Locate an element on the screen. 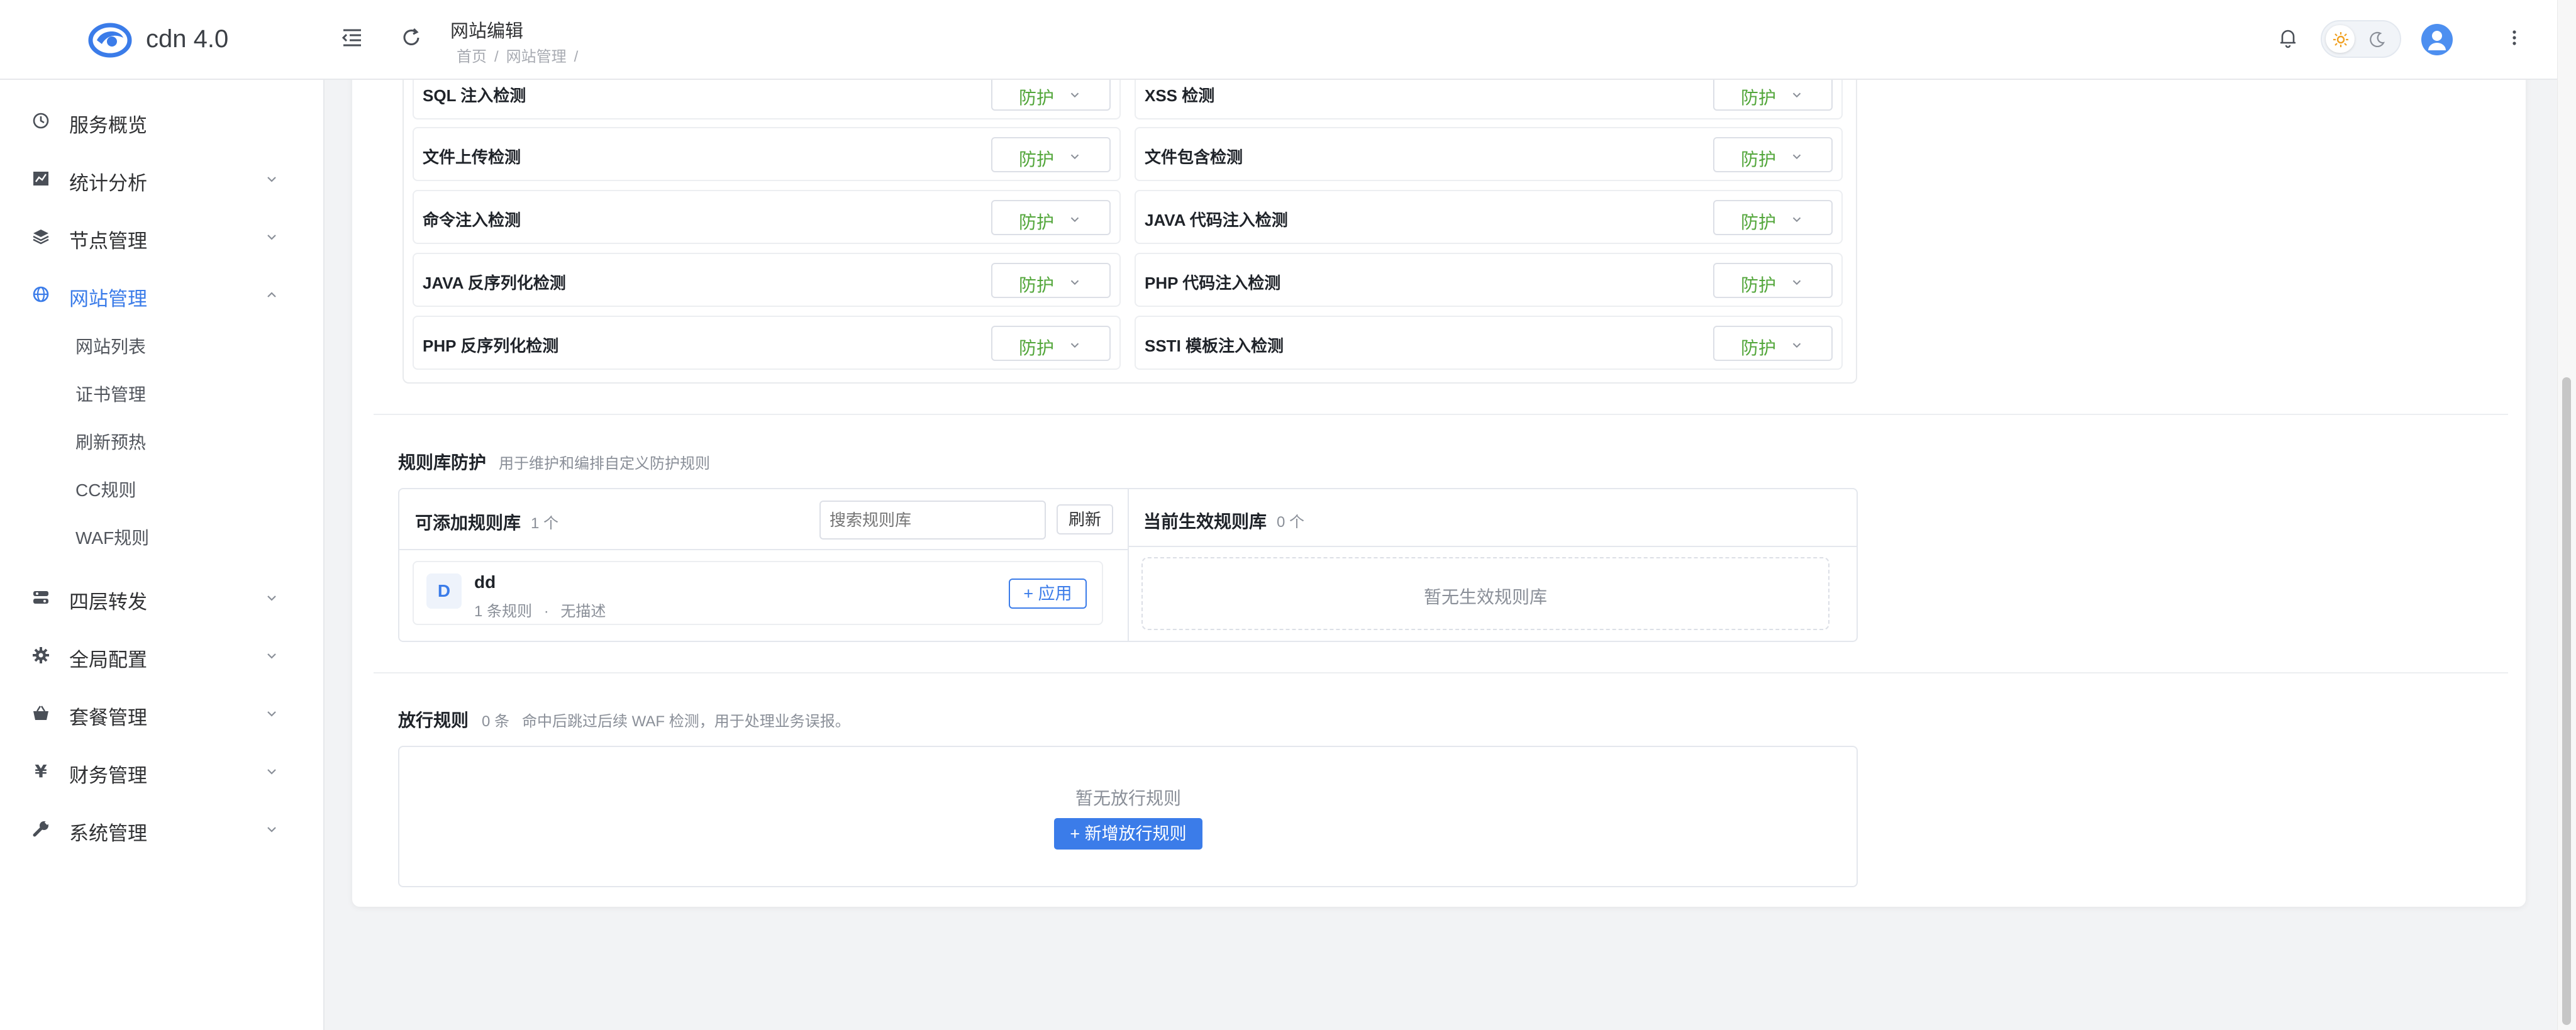 This screenshot has width=2576, height=1030. detection-name: 文件包含检测 is located at coordinates (1194, 157).